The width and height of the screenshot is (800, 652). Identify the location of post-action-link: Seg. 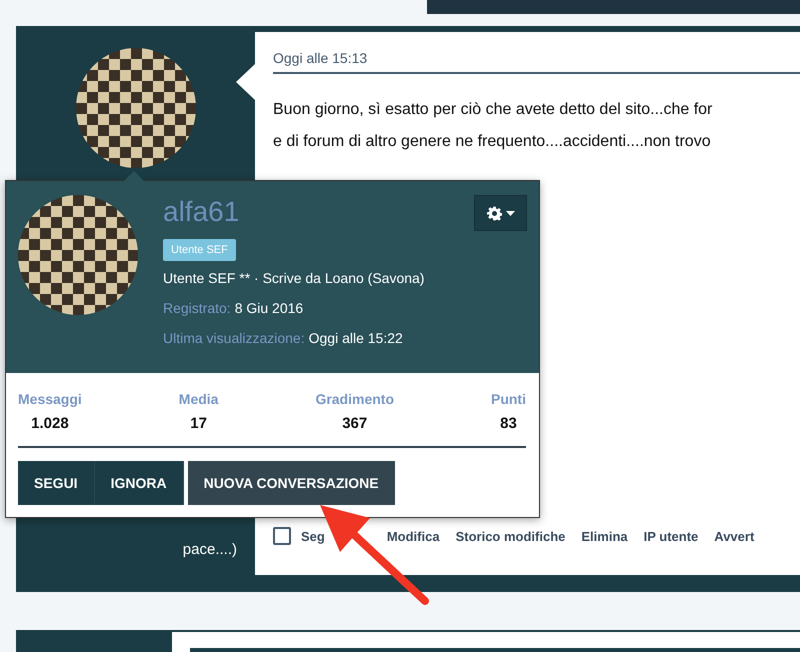
(313, 536).